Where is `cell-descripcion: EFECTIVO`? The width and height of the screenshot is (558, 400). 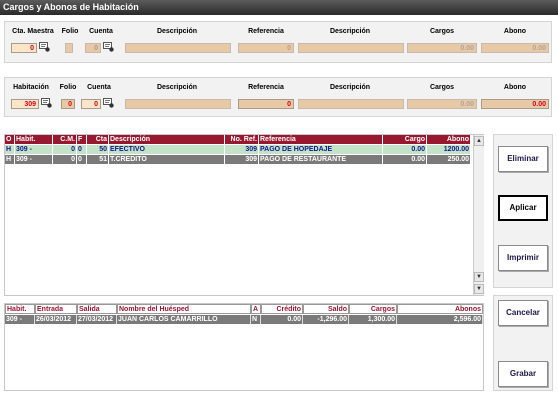 cell-descripcion: EFECTIVO is located at coordinates (167, 149).